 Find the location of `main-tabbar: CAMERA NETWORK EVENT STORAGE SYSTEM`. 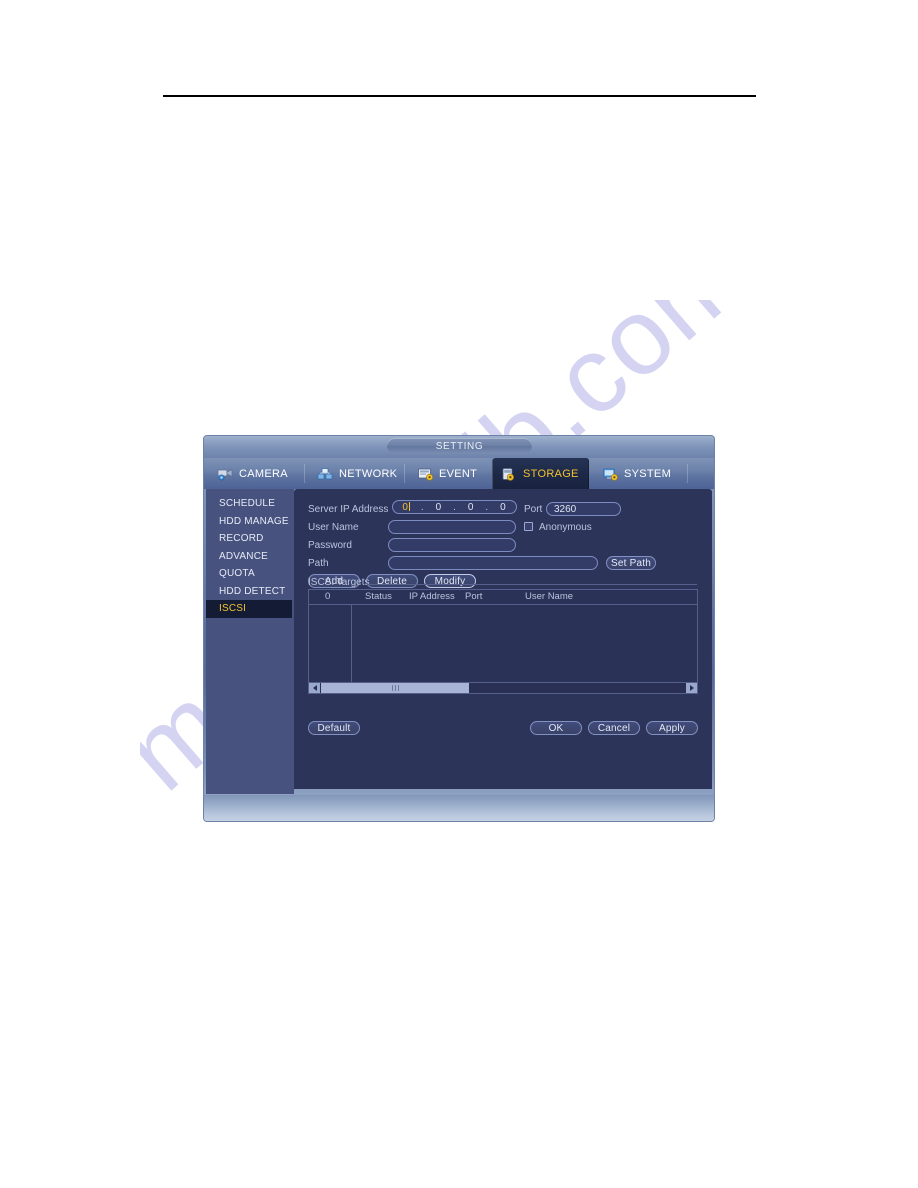

main-tabbar: CAMERA NETWORK EVENT STORAGE SYSTEM is located at coordinates (459, 473).